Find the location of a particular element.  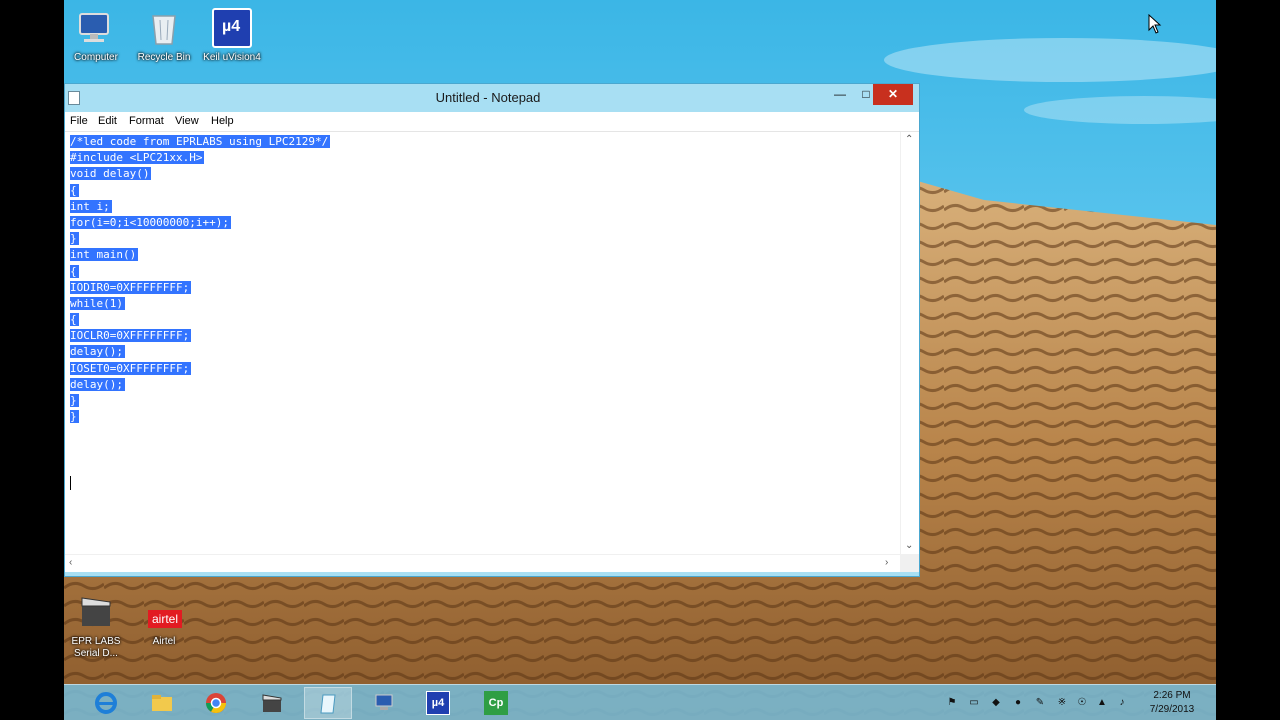

keil-badge: µ4 is located at coordinates (231, 26).